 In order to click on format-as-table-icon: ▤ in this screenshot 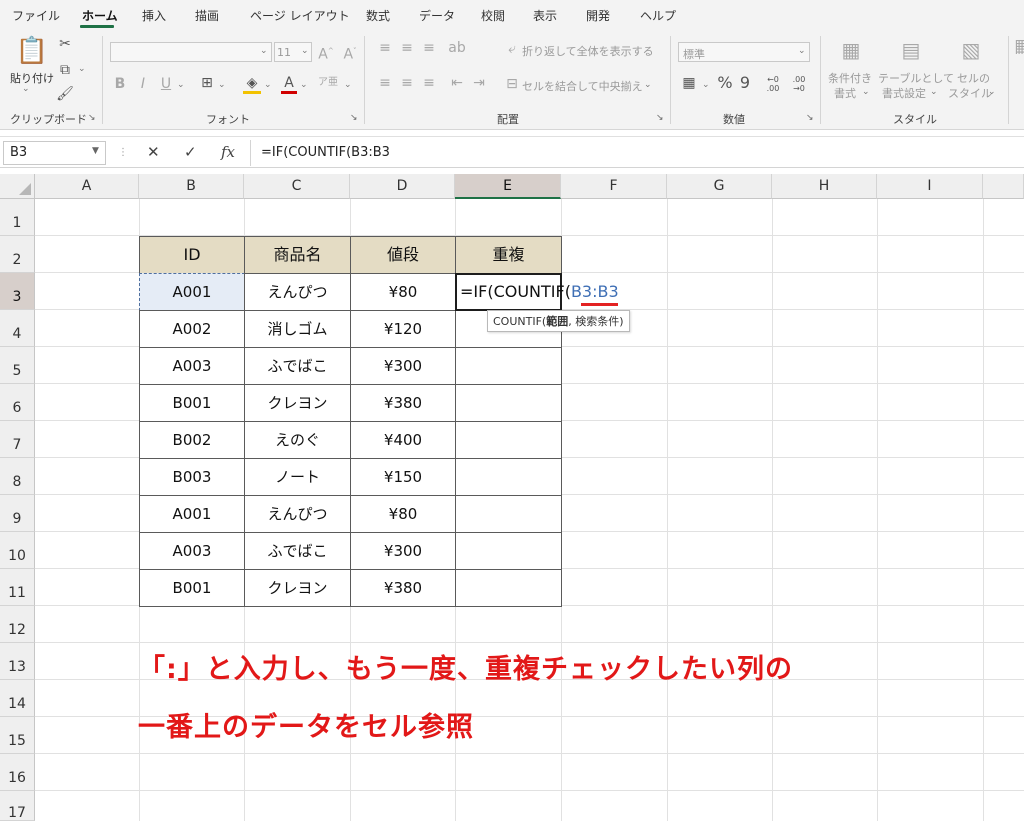, I will do `click(911, 50)`.